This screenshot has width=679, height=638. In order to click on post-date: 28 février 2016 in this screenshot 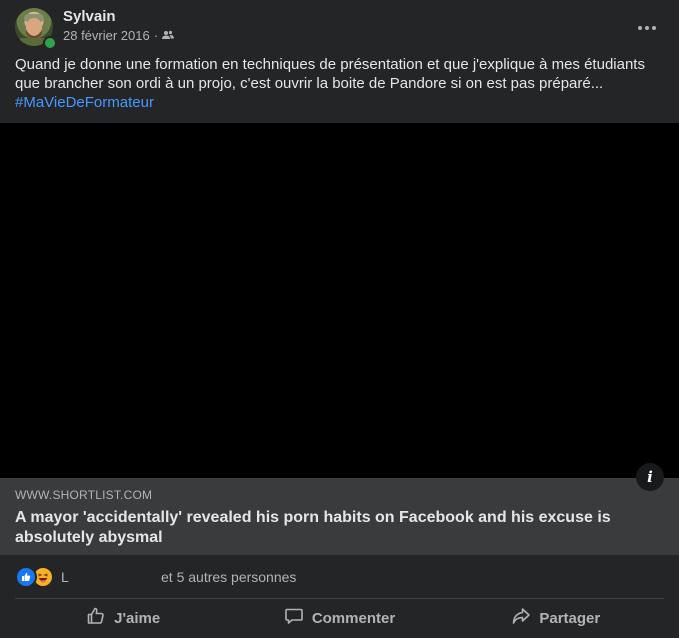, I will do `click(106, 35)`.